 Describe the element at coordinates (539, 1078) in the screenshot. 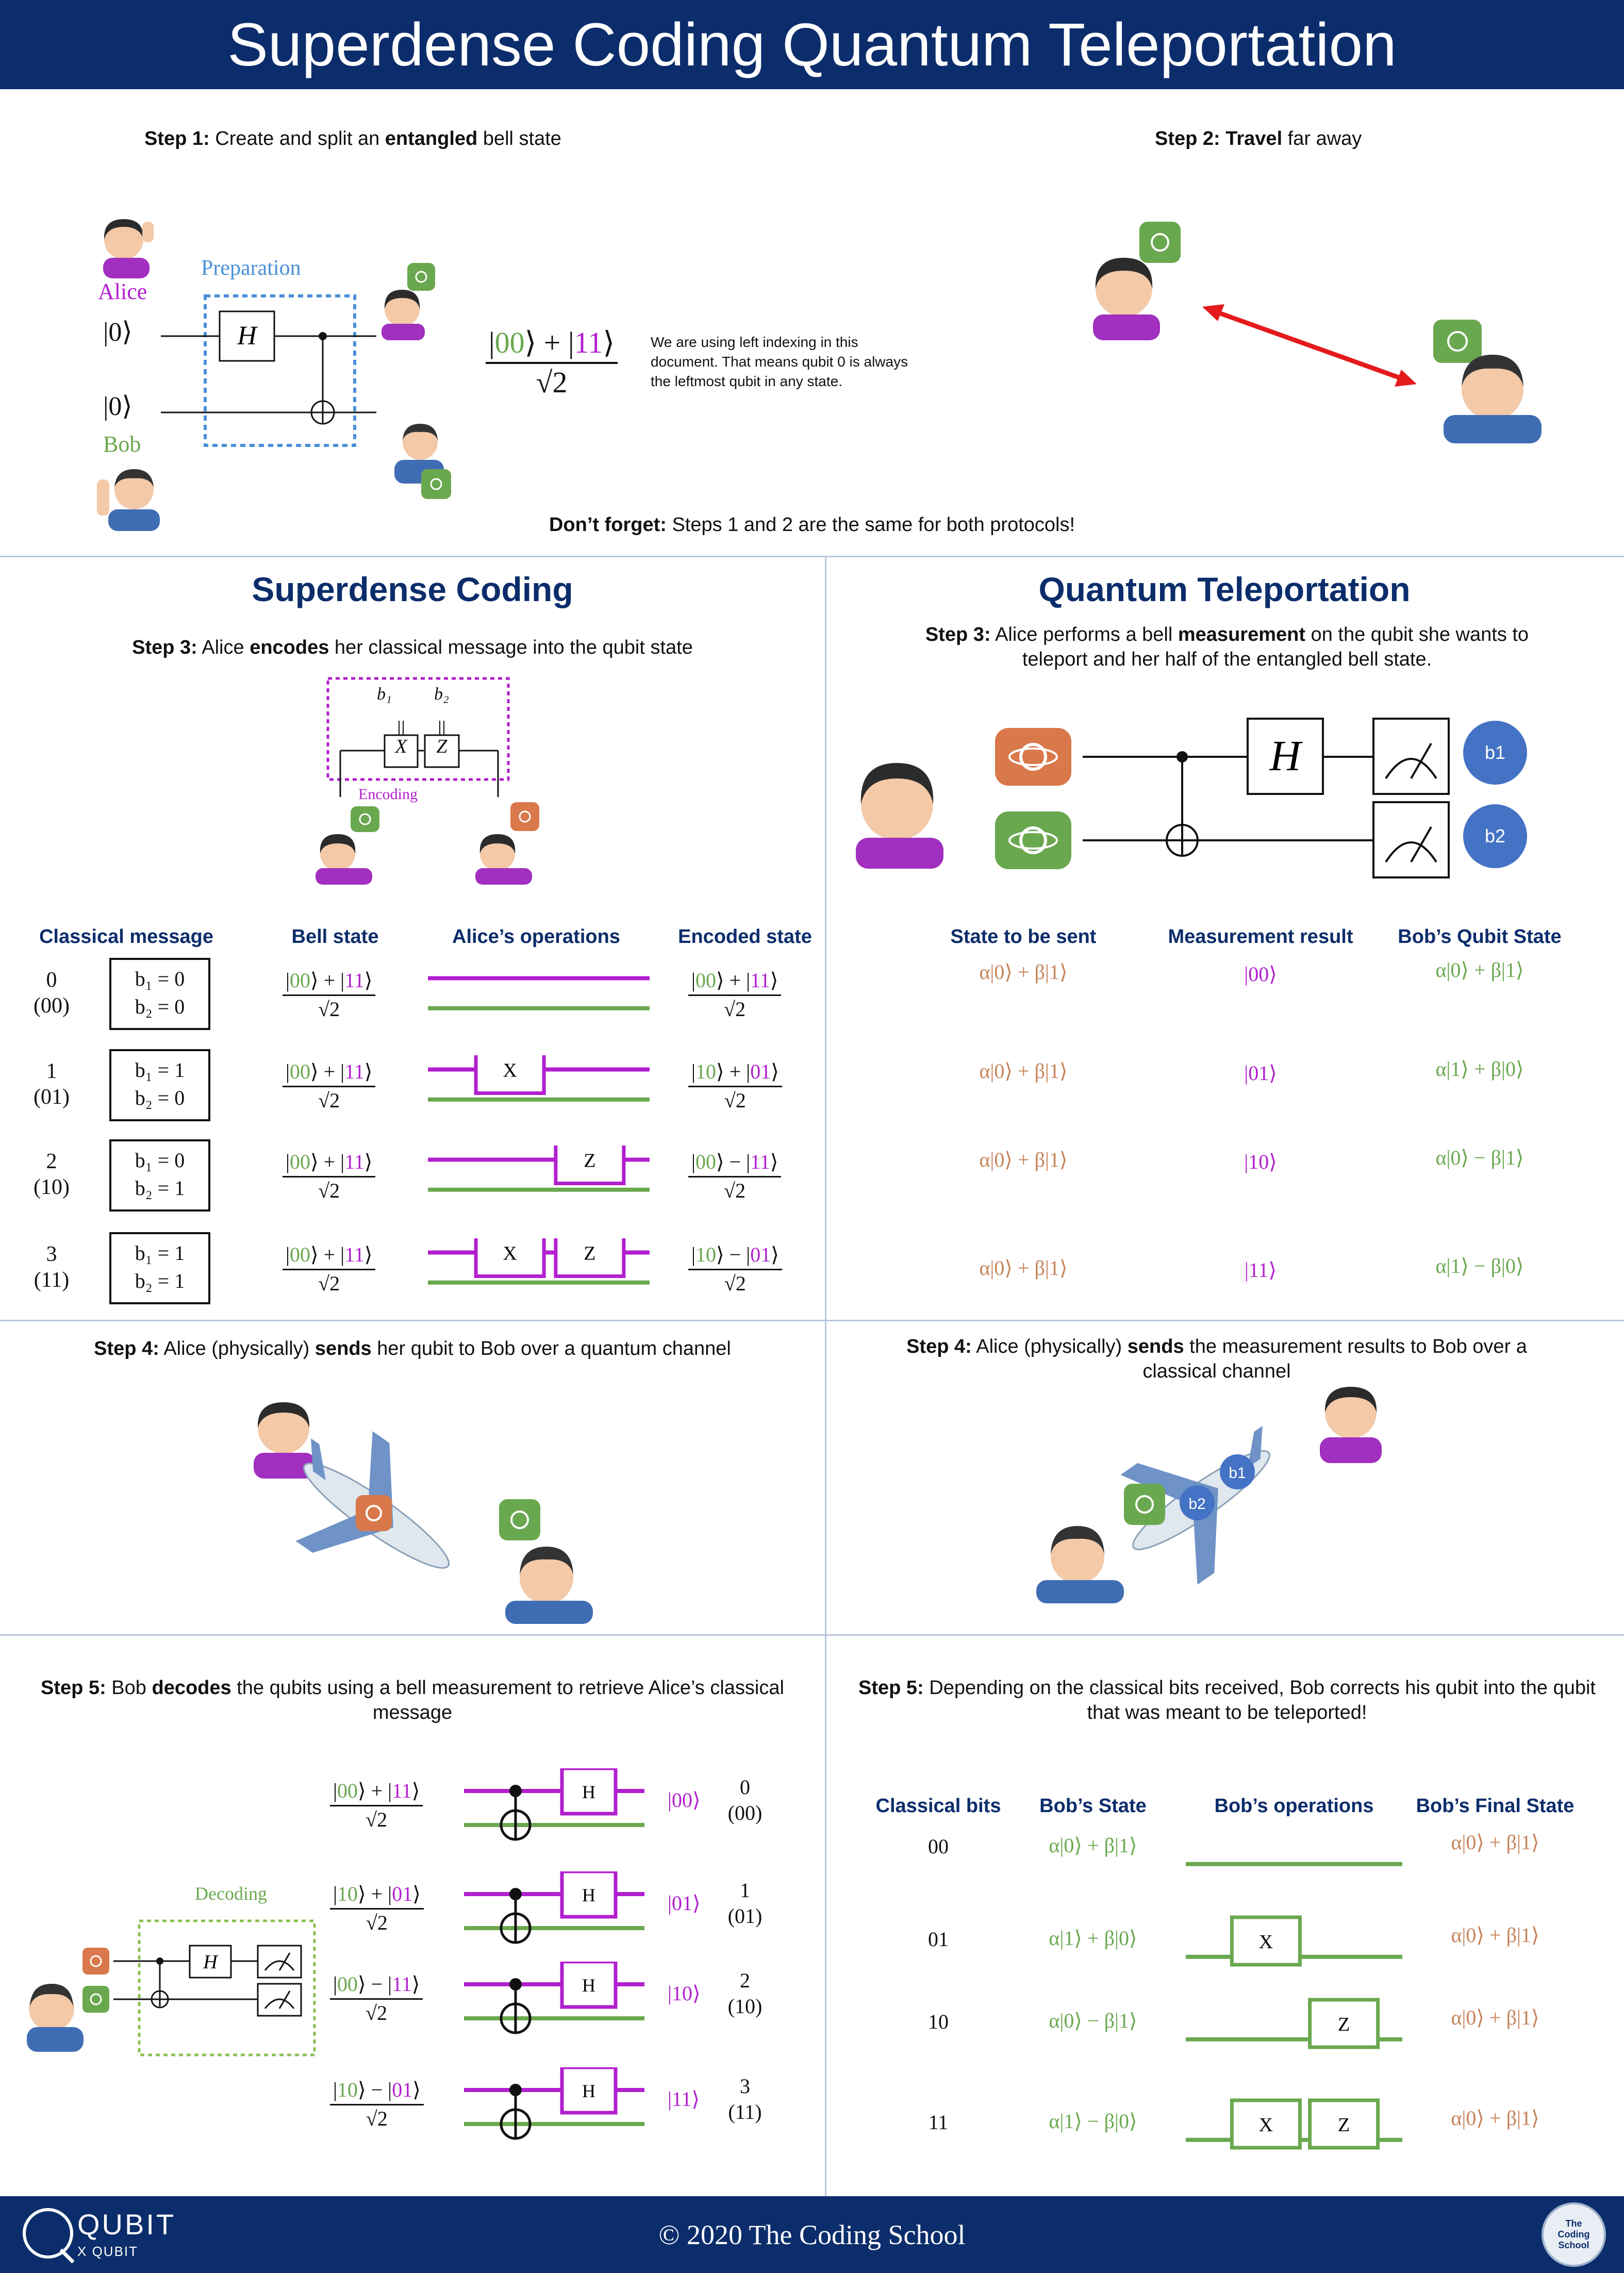

I see `sdc-operations-wire: X` at that location.